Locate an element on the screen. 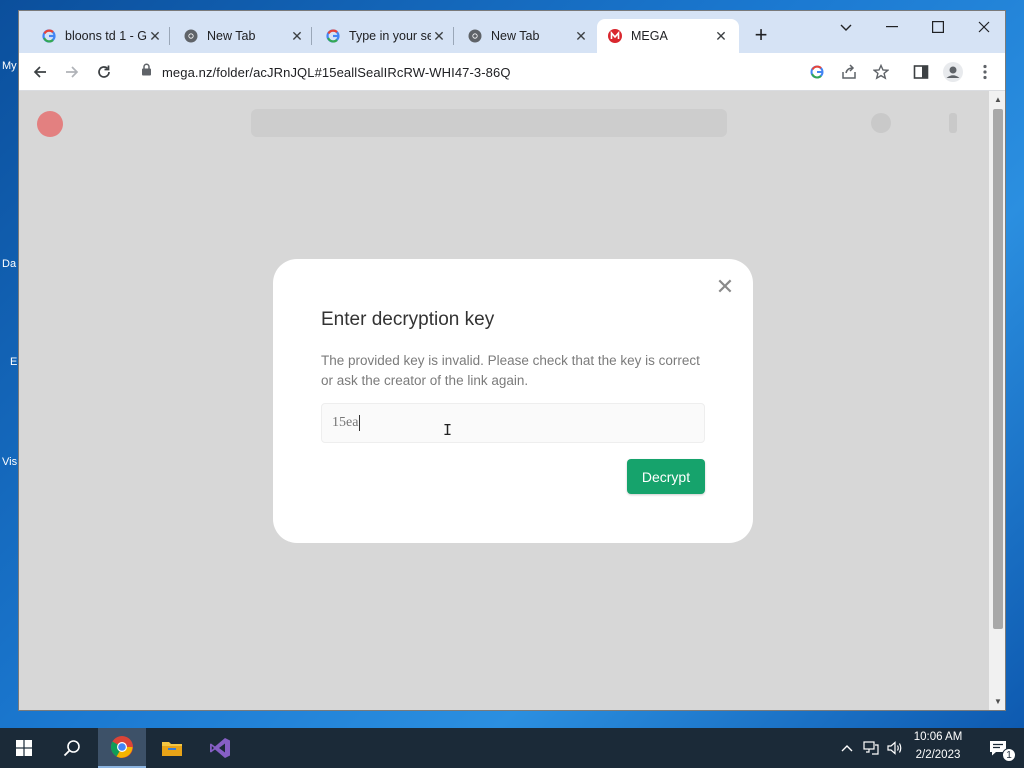 This screenshot has height=768, width=1024. desktop-icon-label: Da is located at coordinates (9, 264).